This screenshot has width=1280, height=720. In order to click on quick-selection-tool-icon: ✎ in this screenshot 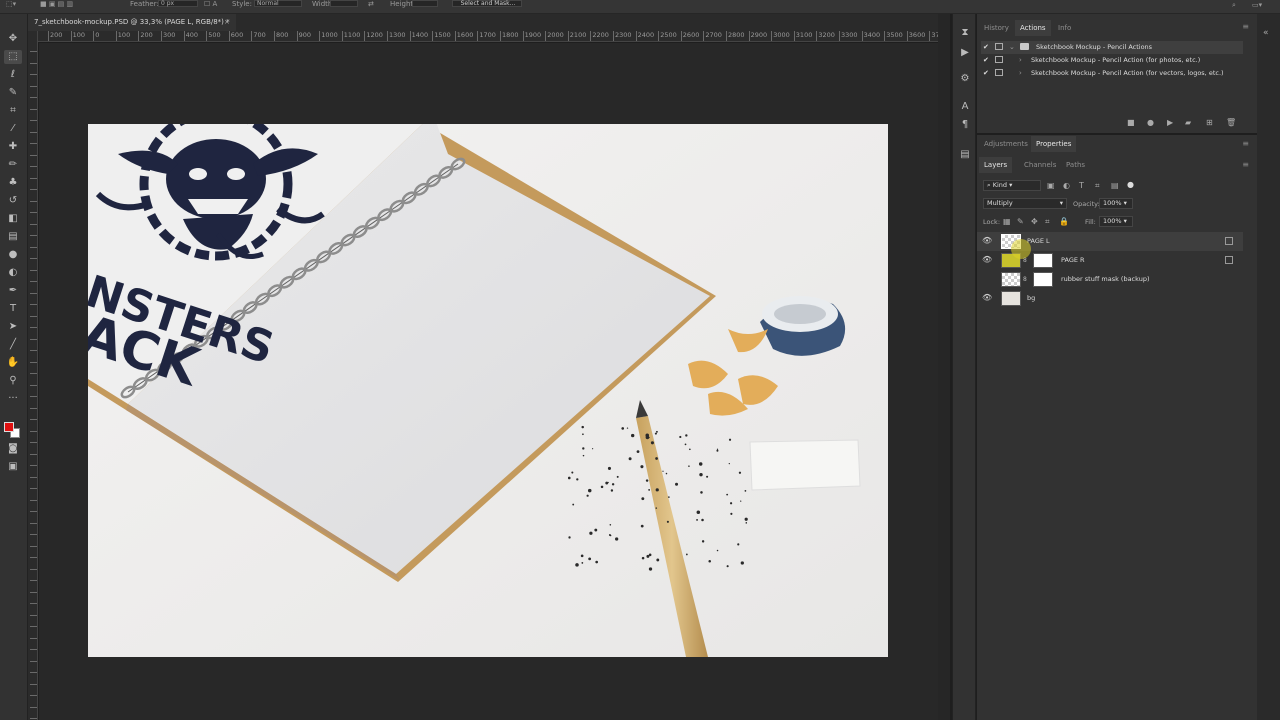, I will do `click(13, 93)`.